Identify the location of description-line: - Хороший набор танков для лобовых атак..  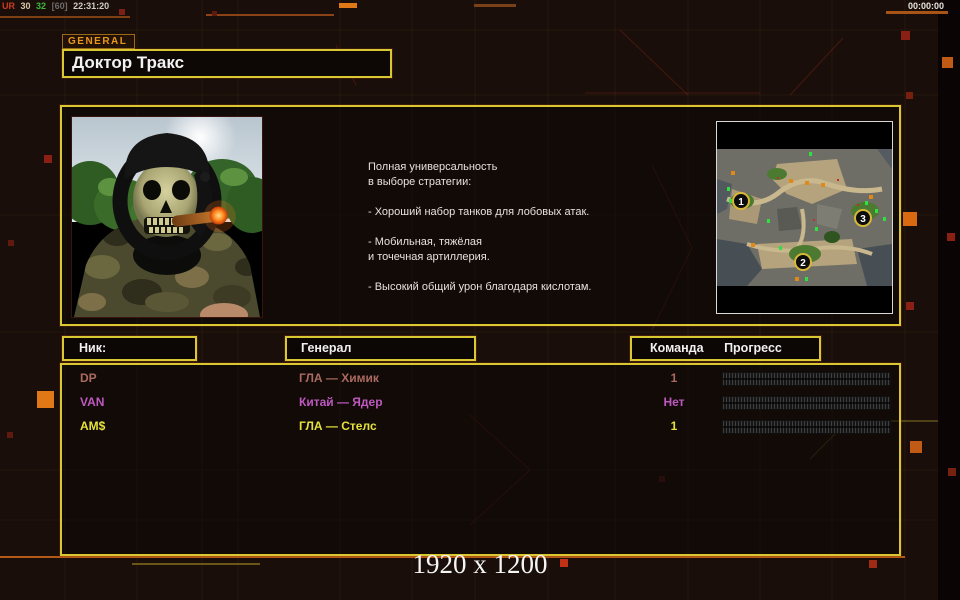
(479, 212).